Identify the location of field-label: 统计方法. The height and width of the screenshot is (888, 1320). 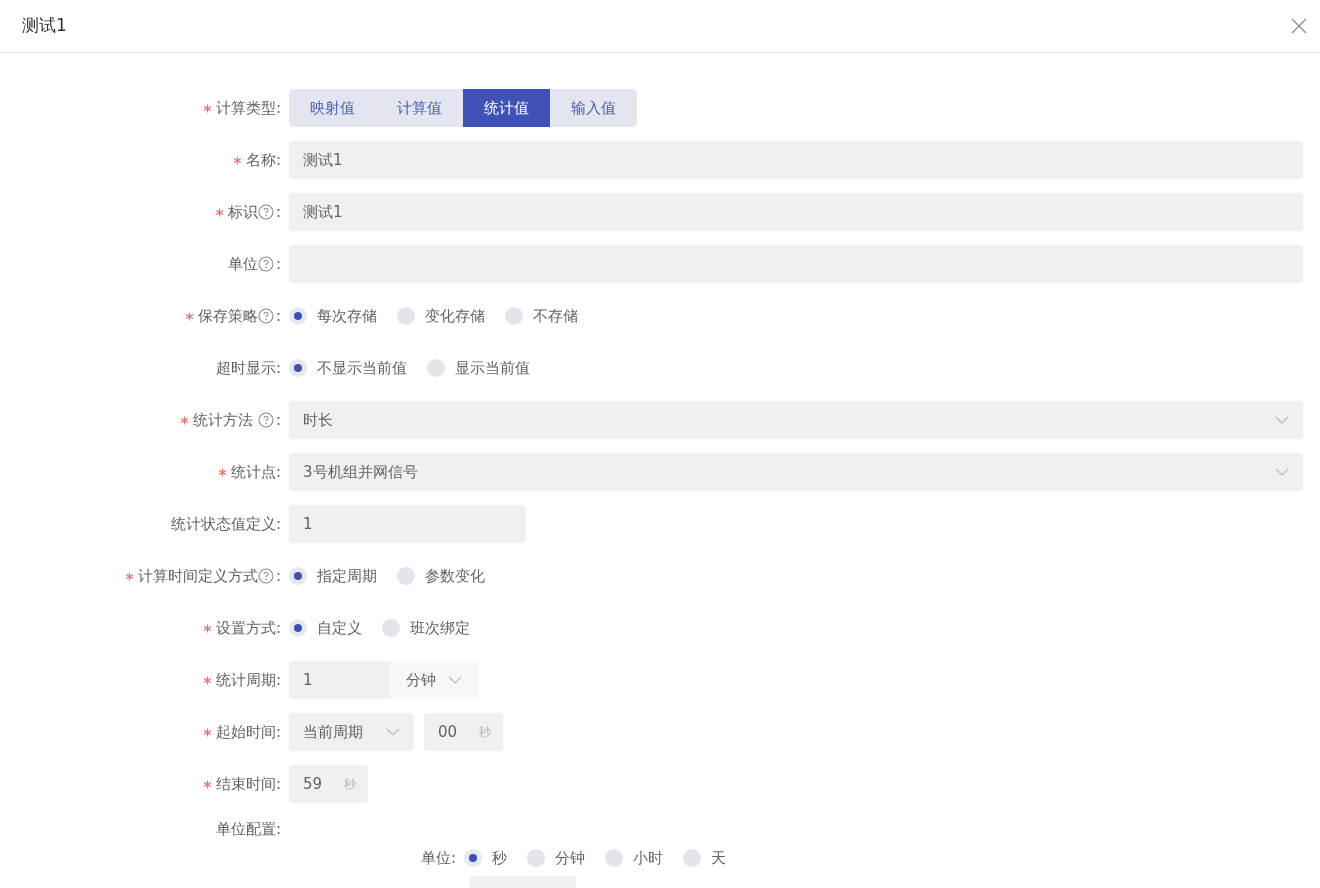
(224, 420).